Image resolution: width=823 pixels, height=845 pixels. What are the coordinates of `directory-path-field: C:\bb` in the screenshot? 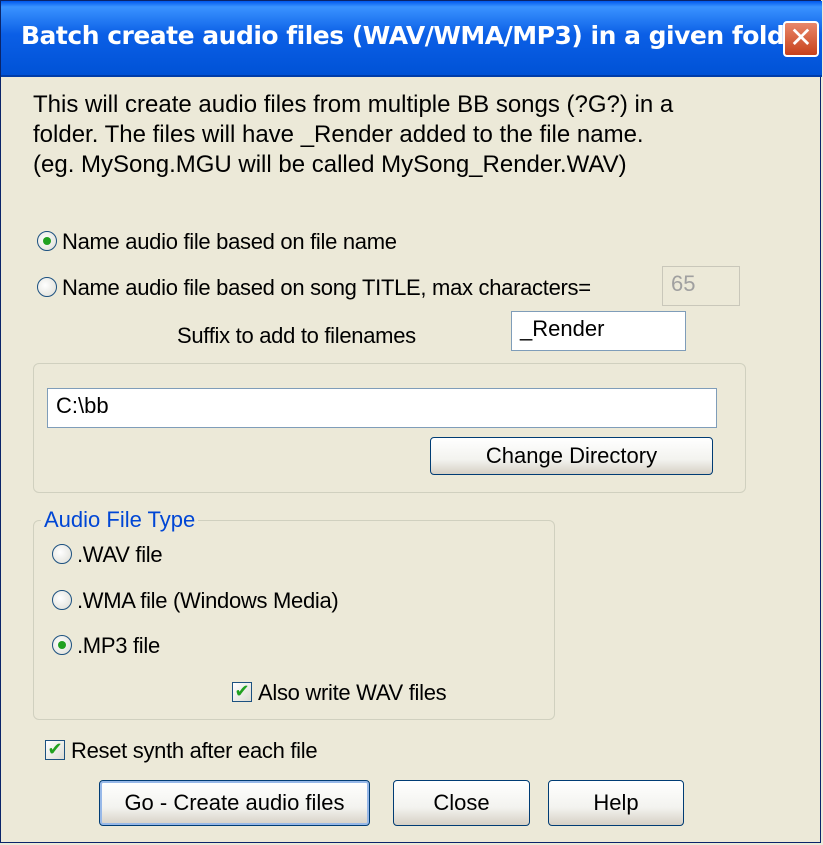 It's located at (382, 408).